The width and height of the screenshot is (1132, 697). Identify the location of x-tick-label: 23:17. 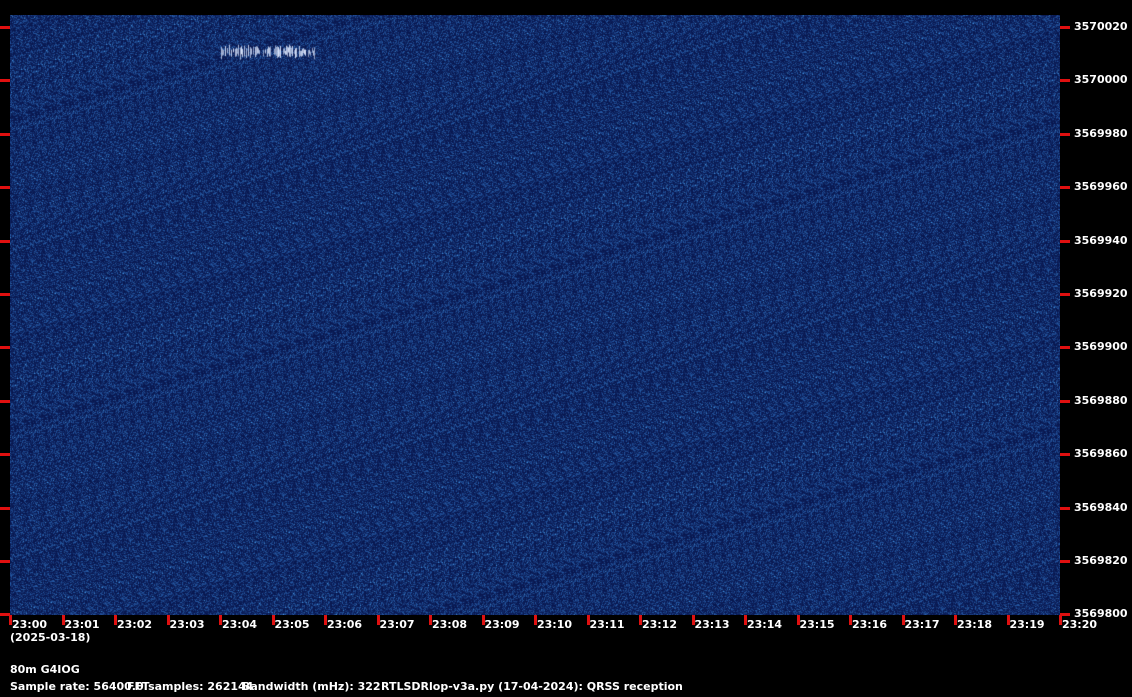
(922, 624).